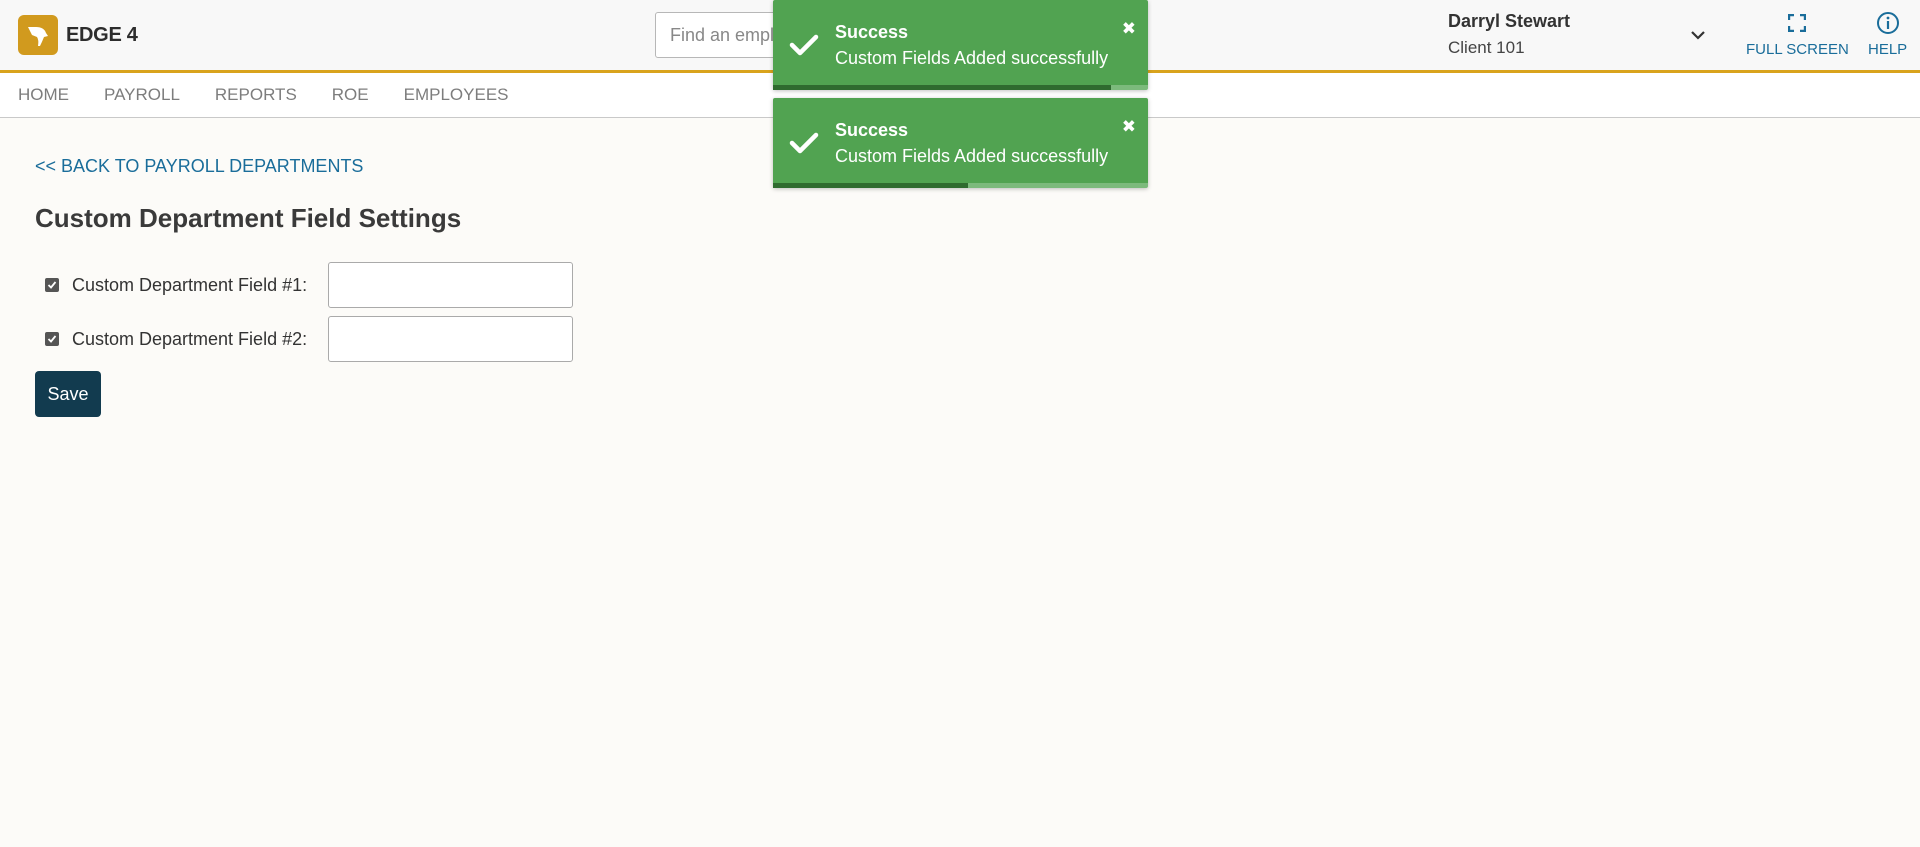 Image resolution: width=1920 pixels, height=847 pixels. I want to click on help-button: HELP, so click(1887, 34).